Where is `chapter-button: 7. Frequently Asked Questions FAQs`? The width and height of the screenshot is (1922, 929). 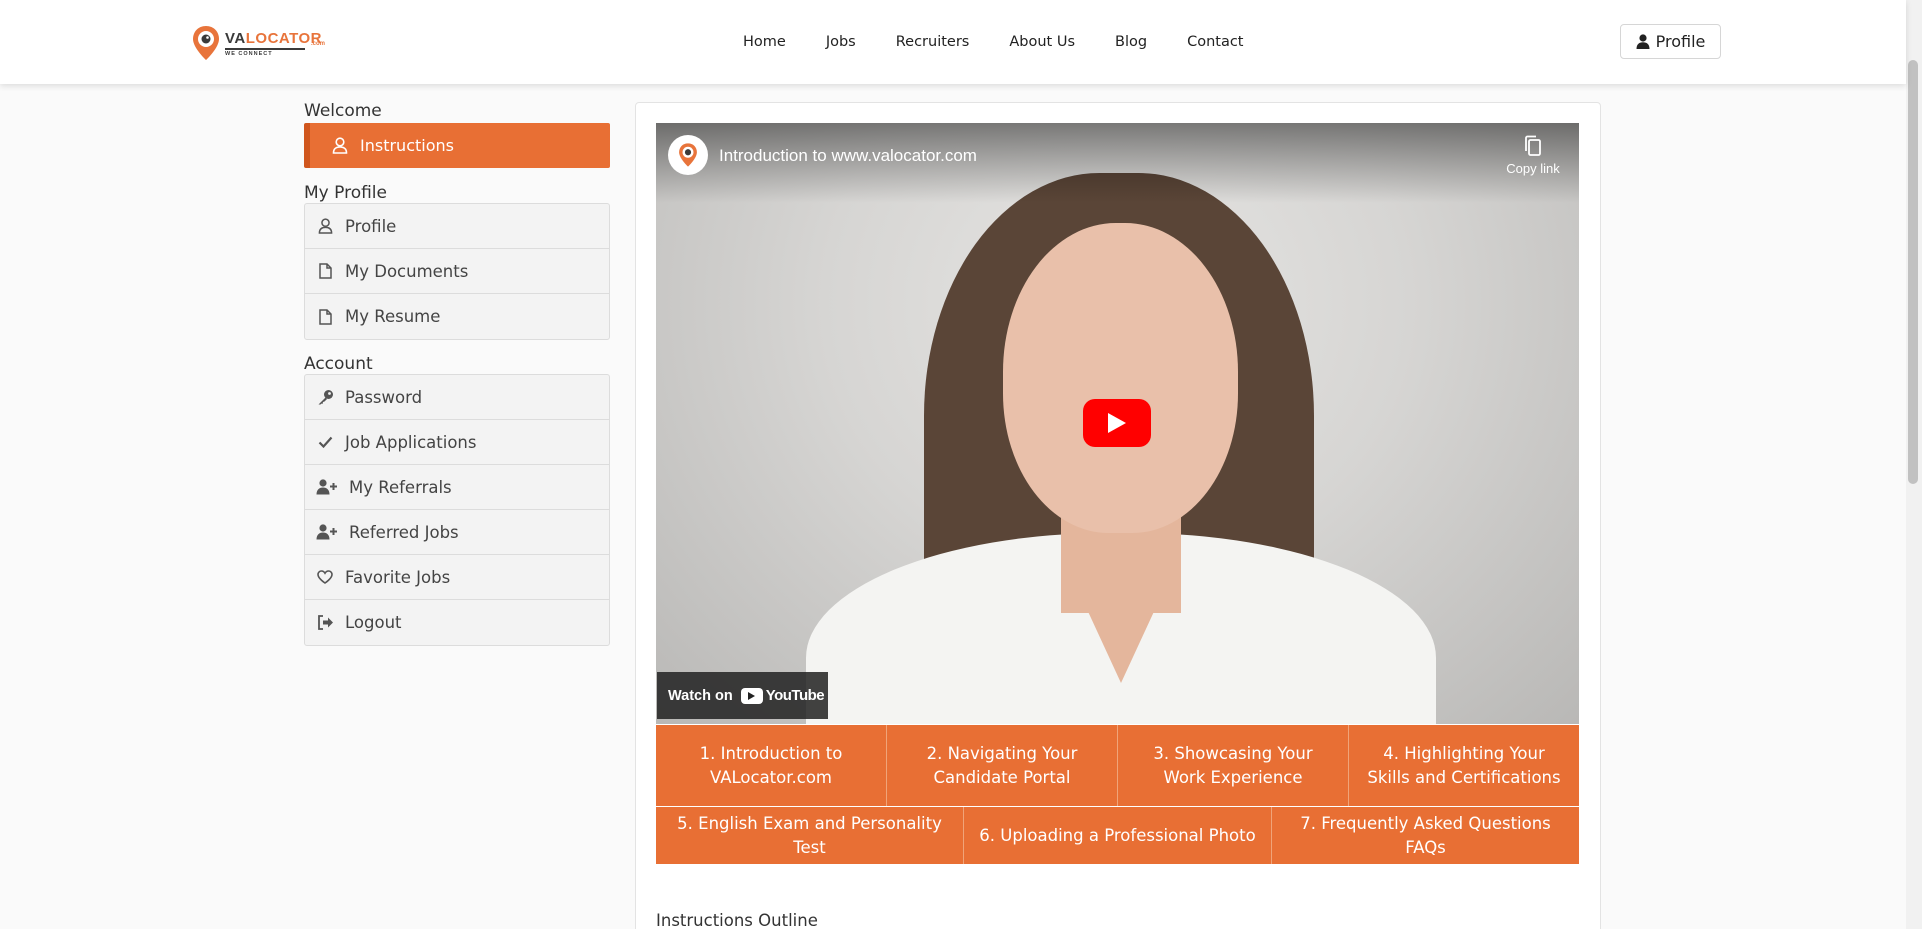 chapter-button: 7. Frequently Asked Questions FAQs is located at coordinates (1425, 835).